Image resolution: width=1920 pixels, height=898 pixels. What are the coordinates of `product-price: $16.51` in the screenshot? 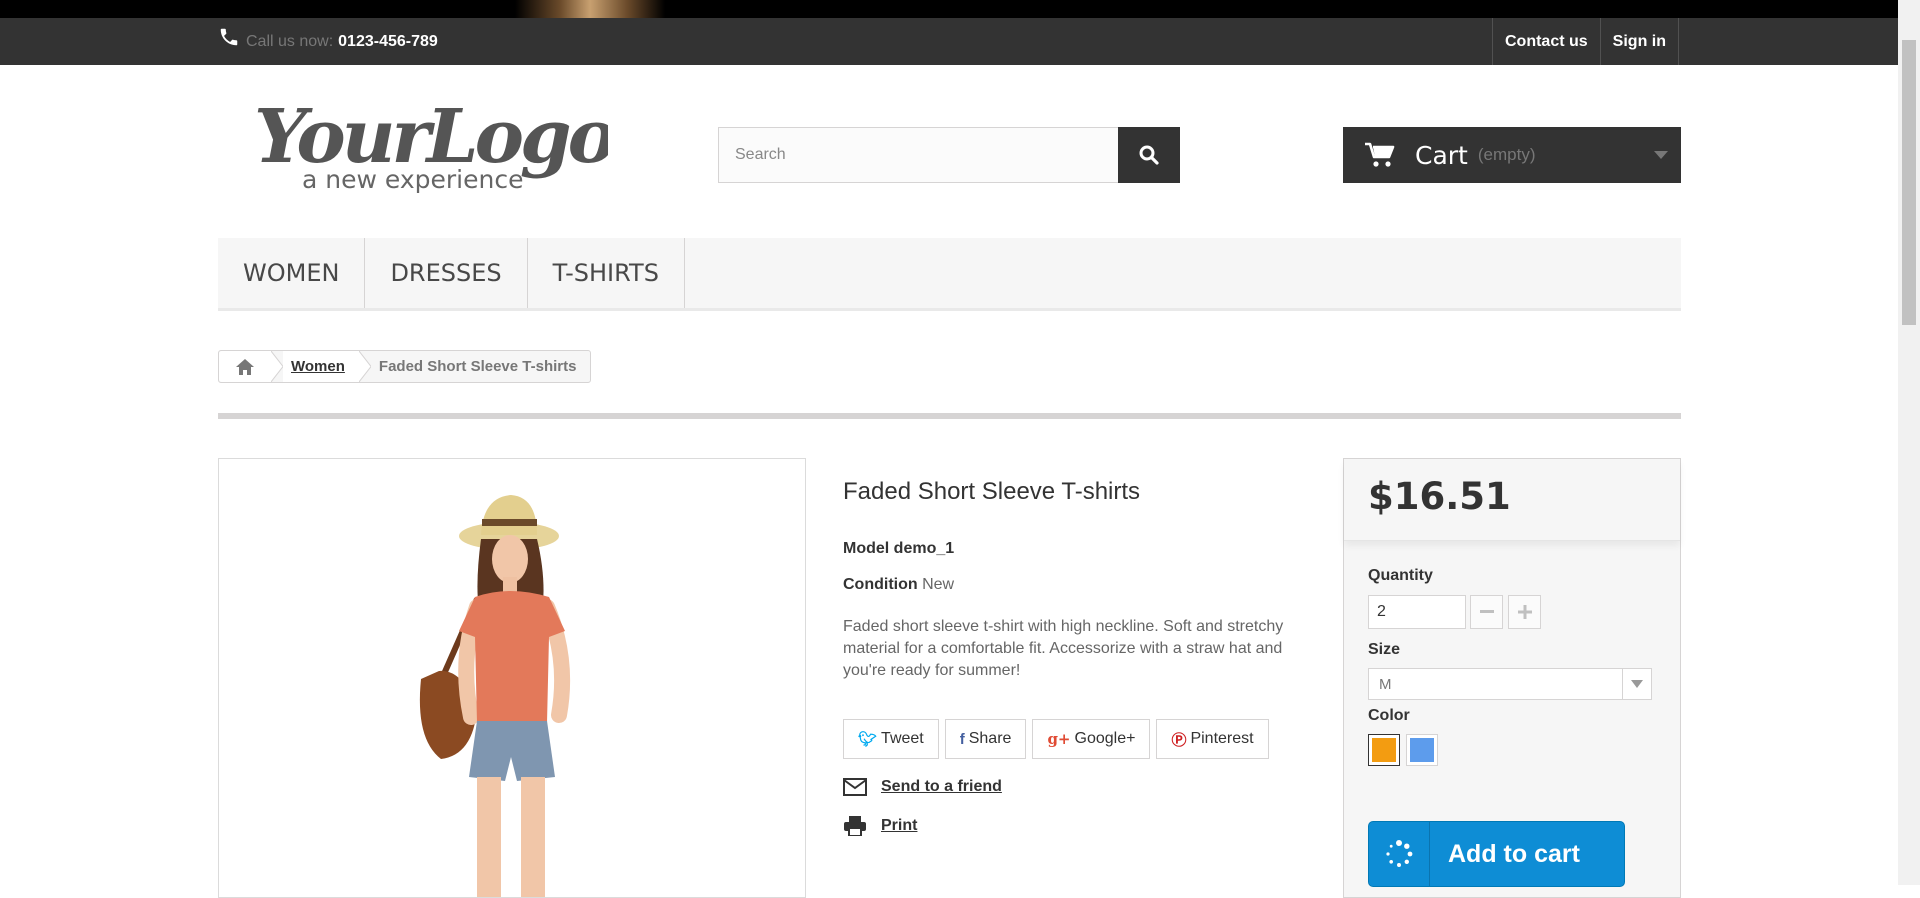 It's located at (1439, 496).